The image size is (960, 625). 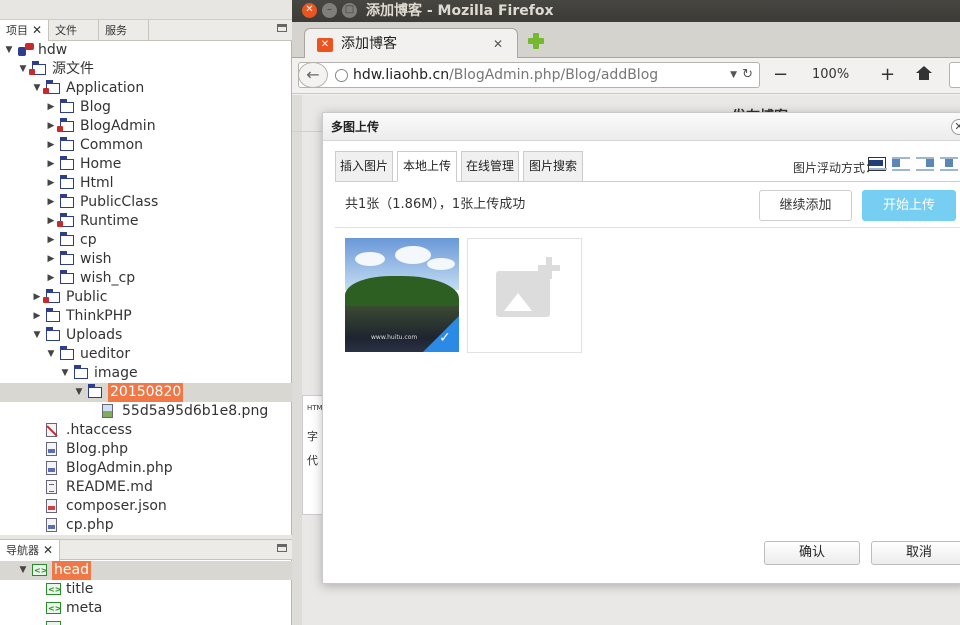 What do you see at coordinates (909, 205) in the screenshot?
I see `start-upload-button: 开始上传` at bounding box center [909, 205].